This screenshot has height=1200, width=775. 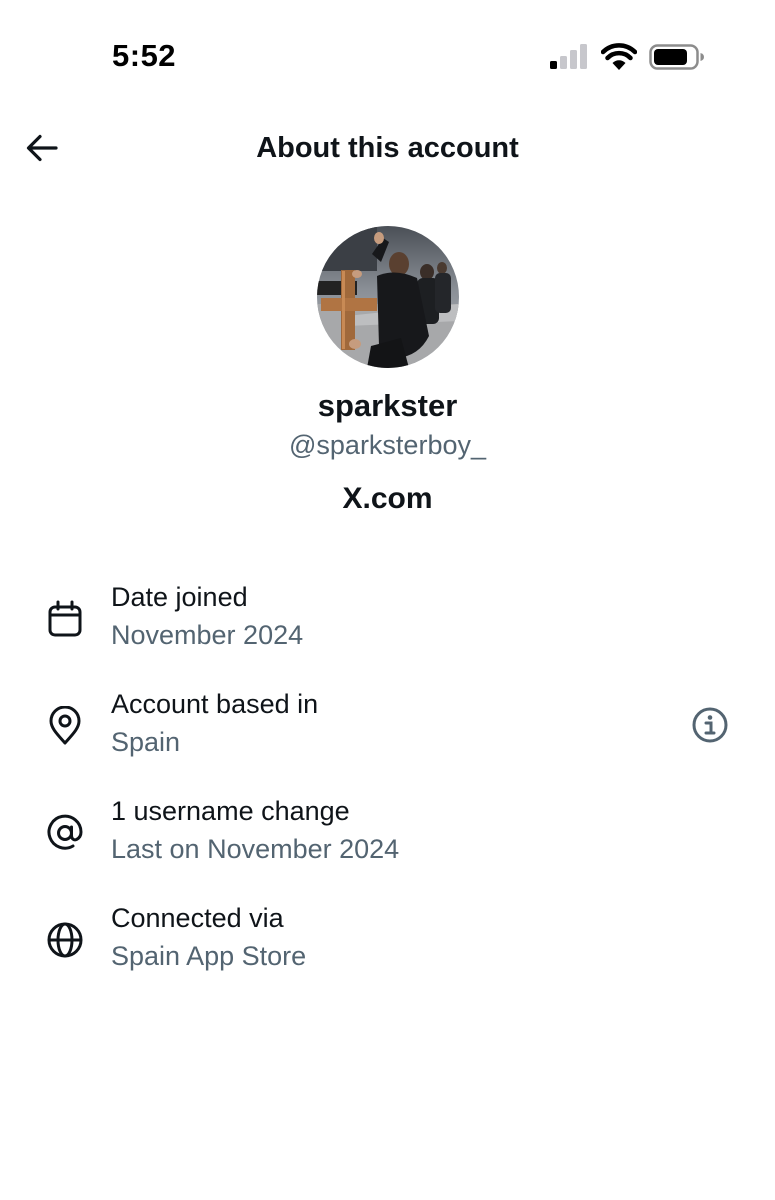 What do you see at coordinates (569, 57) in the screenshot?
I see `cellular-signal-icon` at bounding box center [569, 57].